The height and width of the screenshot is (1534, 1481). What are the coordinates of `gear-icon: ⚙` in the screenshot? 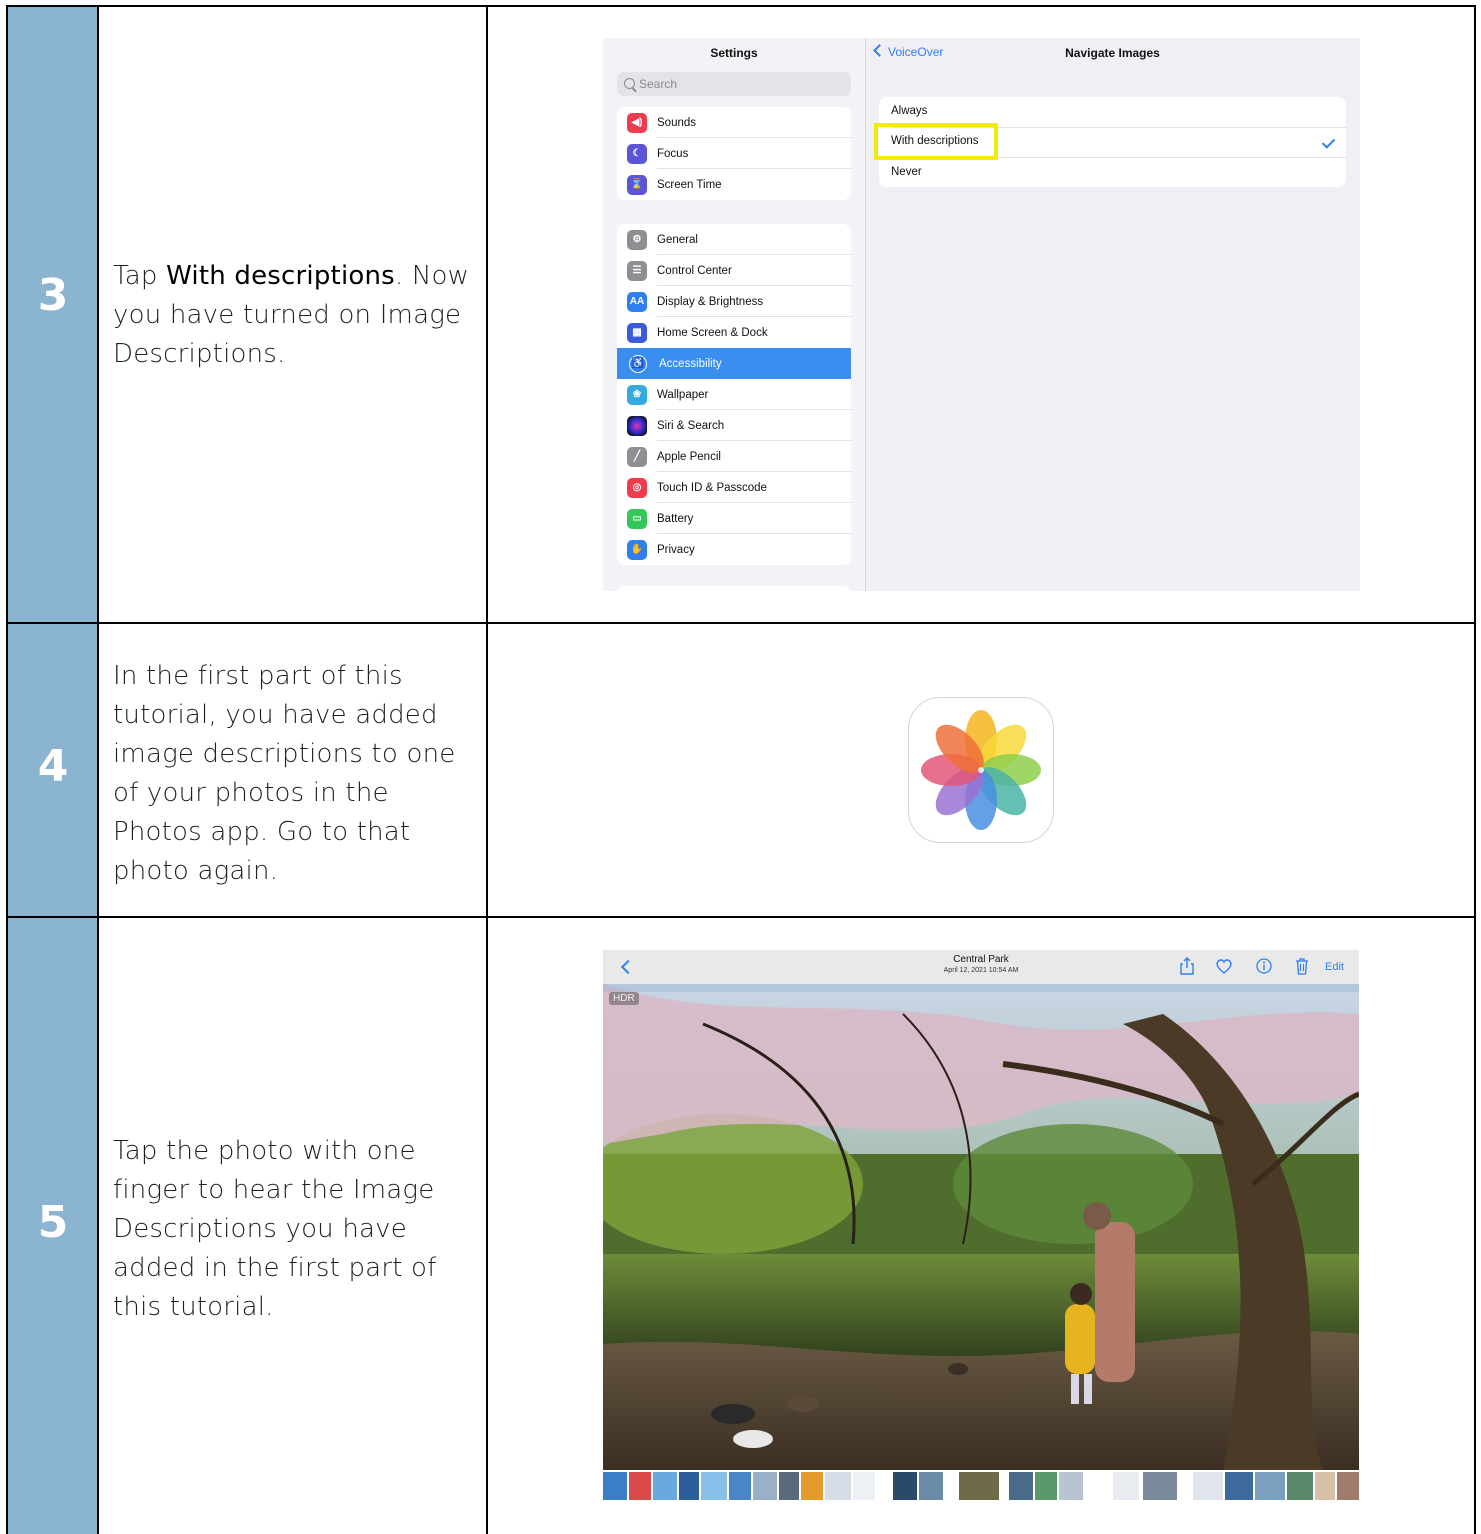 It's located at (637, 239).